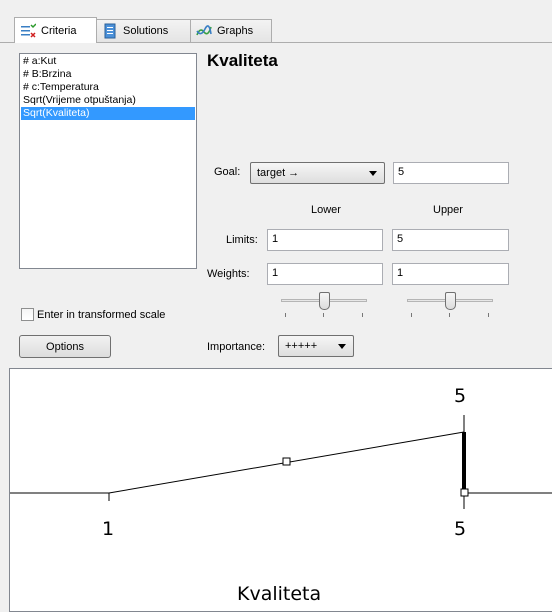  Describe the element at coordinates (236, 347) in the screenshot. I see `importance-label: Importance:` at that location.